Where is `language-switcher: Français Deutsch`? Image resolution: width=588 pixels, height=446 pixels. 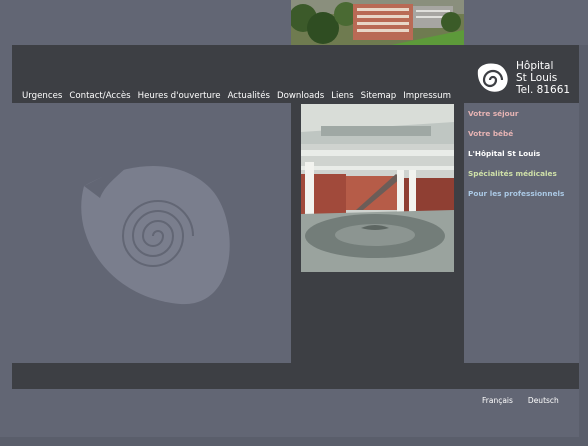 language-switcher: Français Deutsch is located at coordinates (520, 400).